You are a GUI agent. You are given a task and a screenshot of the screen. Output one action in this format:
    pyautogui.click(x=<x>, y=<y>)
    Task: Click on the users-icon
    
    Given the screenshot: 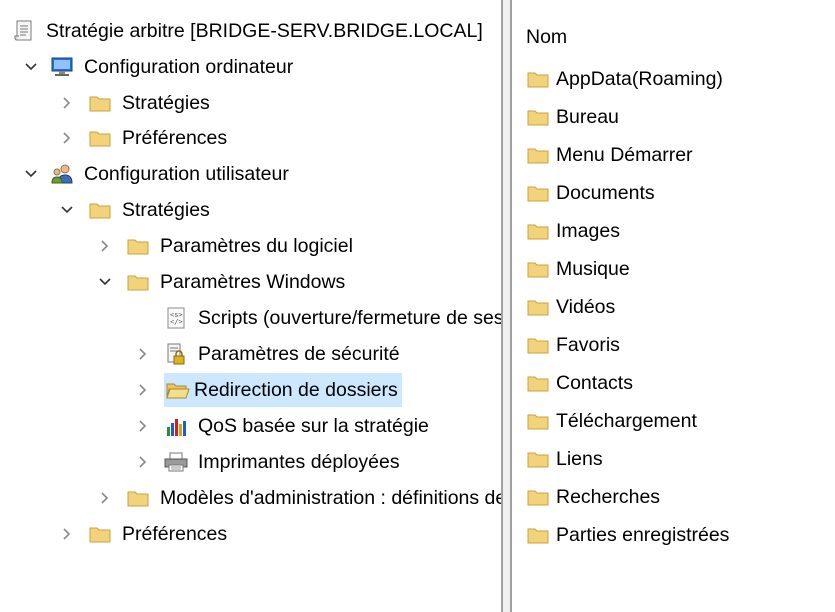 What is the action you would take?
    pyautogui.click(x=62, y=174)
    